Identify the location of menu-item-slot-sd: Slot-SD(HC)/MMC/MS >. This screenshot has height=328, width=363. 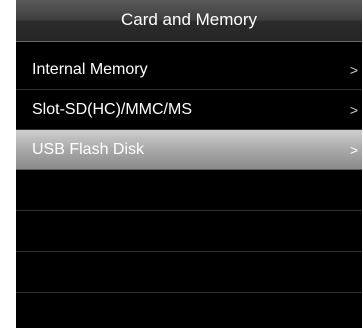
(189, 110).